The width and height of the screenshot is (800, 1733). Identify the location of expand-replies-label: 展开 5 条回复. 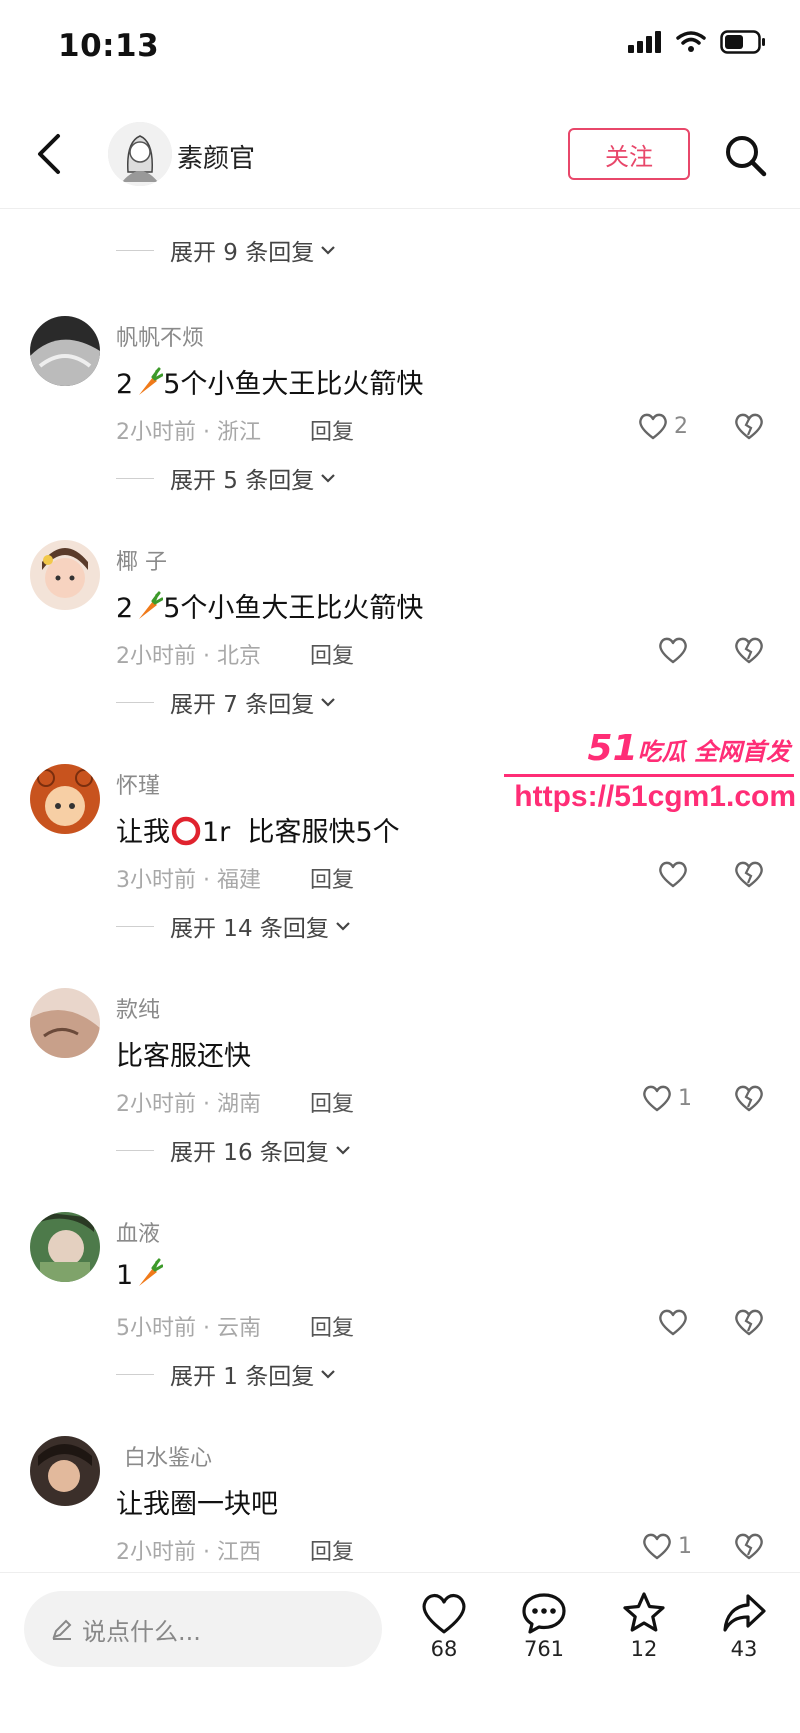
(242, 481).